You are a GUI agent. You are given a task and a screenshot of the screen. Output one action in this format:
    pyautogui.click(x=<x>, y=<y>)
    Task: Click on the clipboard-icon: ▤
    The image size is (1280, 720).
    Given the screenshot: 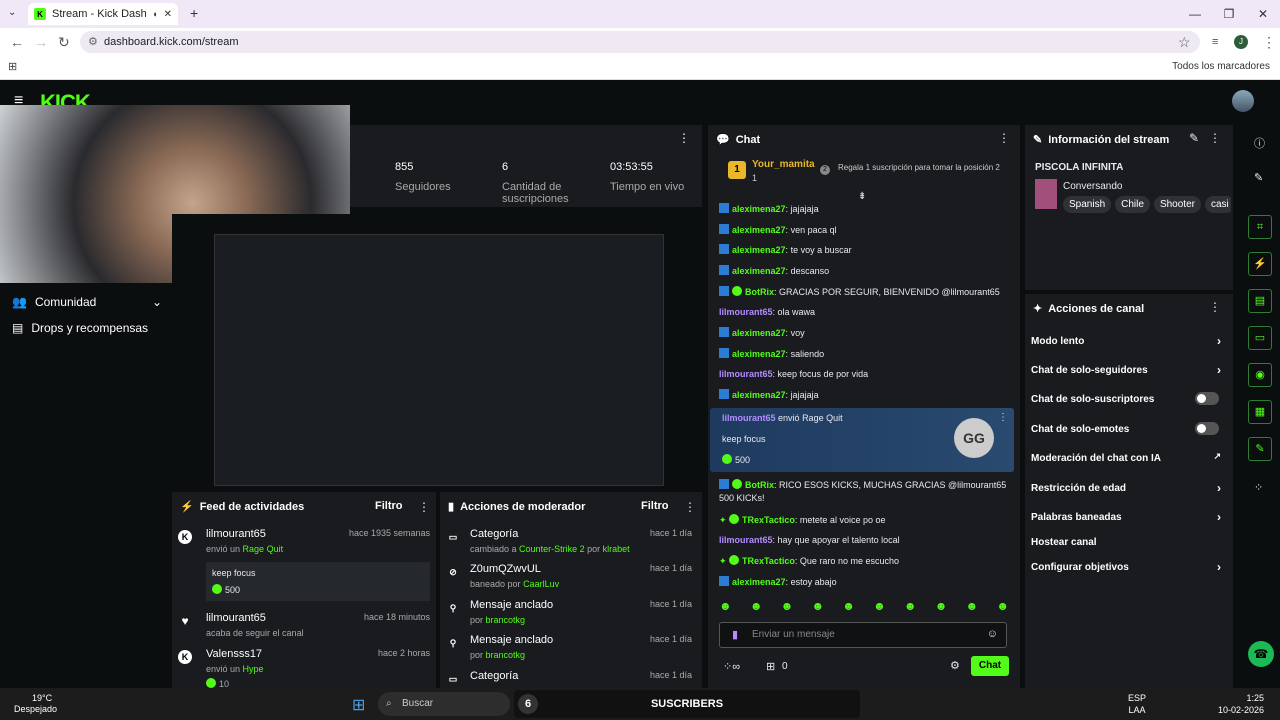 What is the action you would take?
    pyautogui.click(x=1260, y=301)
    